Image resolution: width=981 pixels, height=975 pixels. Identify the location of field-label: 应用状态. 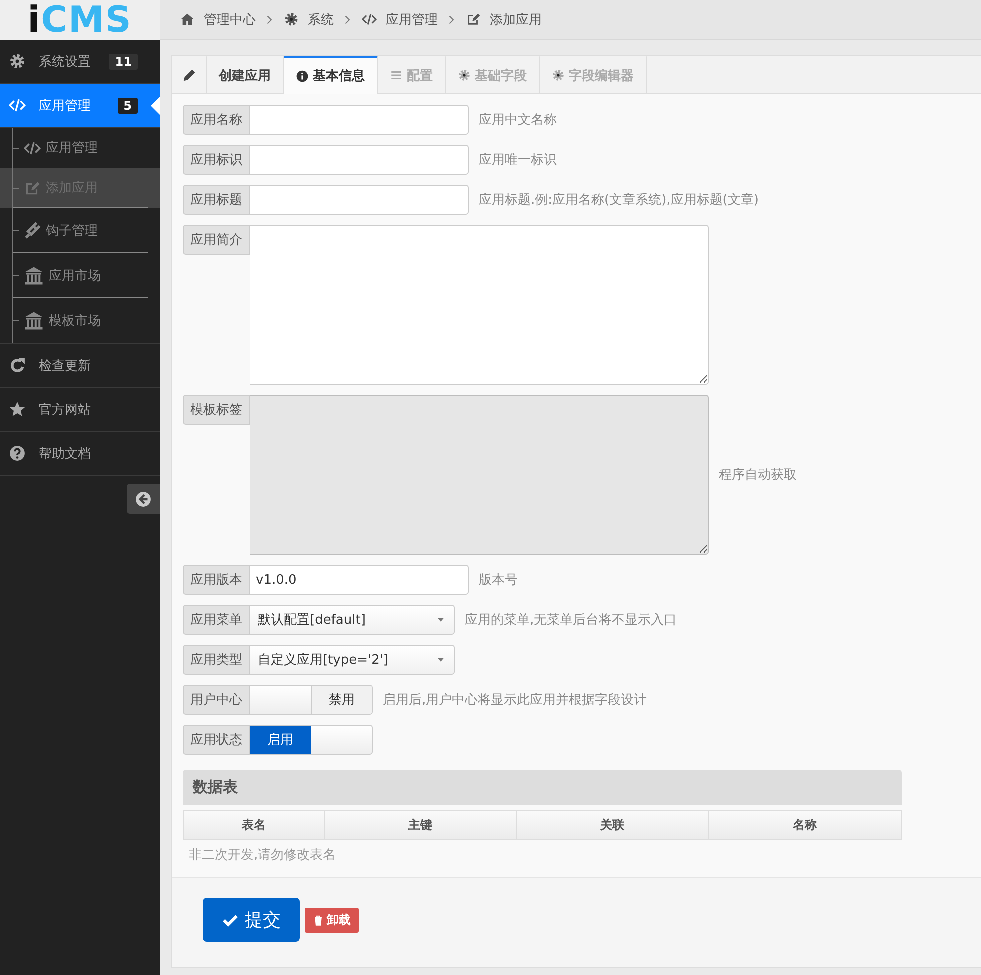
(216, 740).